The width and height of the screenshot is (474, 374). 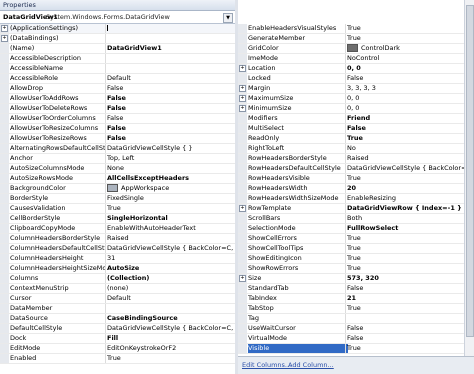 I want to click on property-value: AutoSize, so click(x=171, y=268).